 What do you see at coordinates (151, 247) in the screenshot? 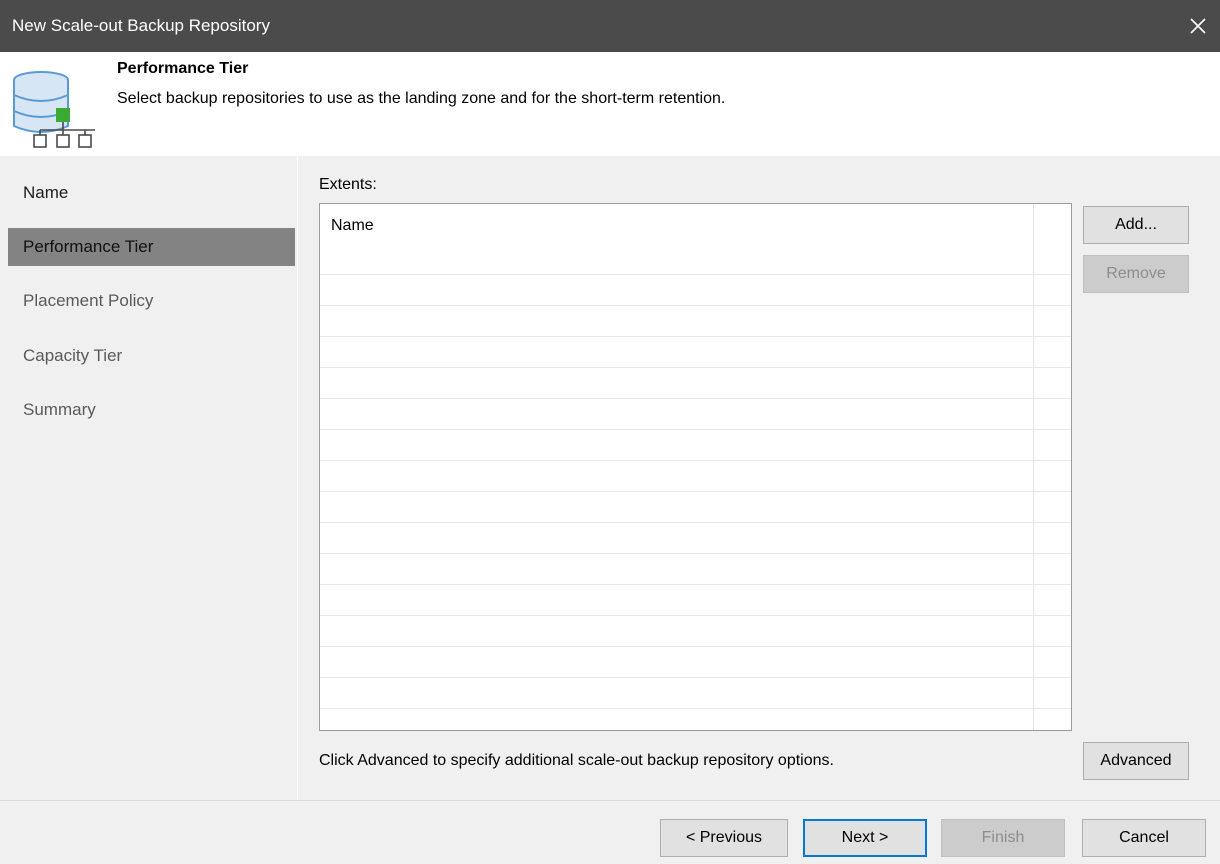
I see `step-performance-tier: Performance Tier` at bounding box center [151, 247].